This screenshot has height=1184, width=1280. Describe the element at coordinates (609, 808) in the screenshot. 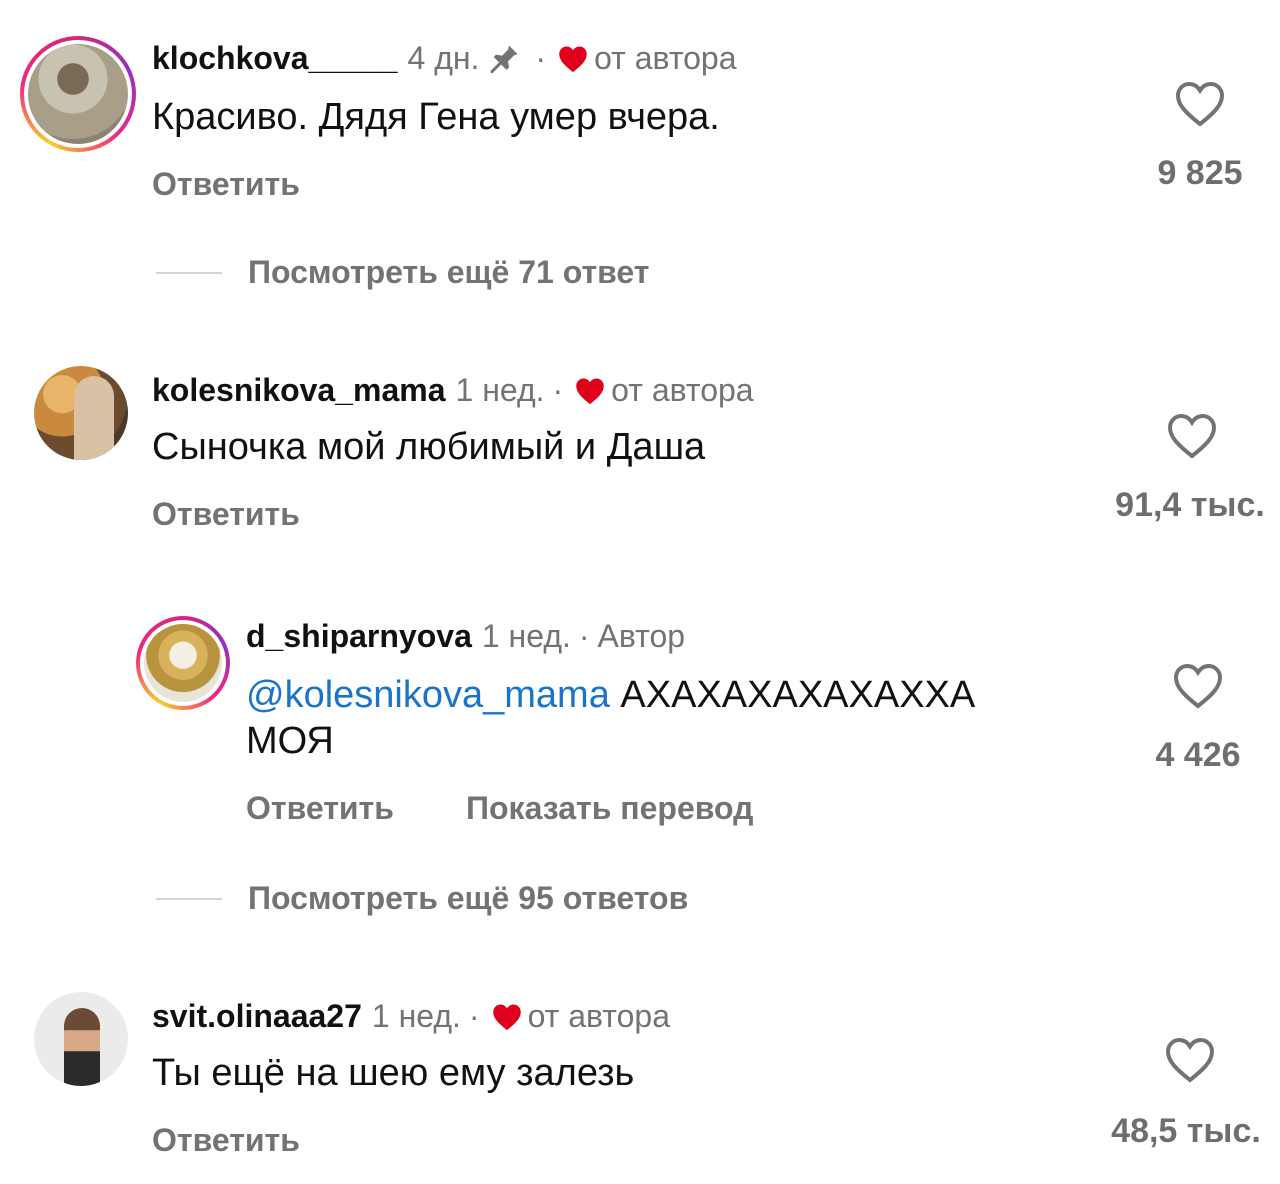

I see `show-translation-button: Показать перевод` at that location.